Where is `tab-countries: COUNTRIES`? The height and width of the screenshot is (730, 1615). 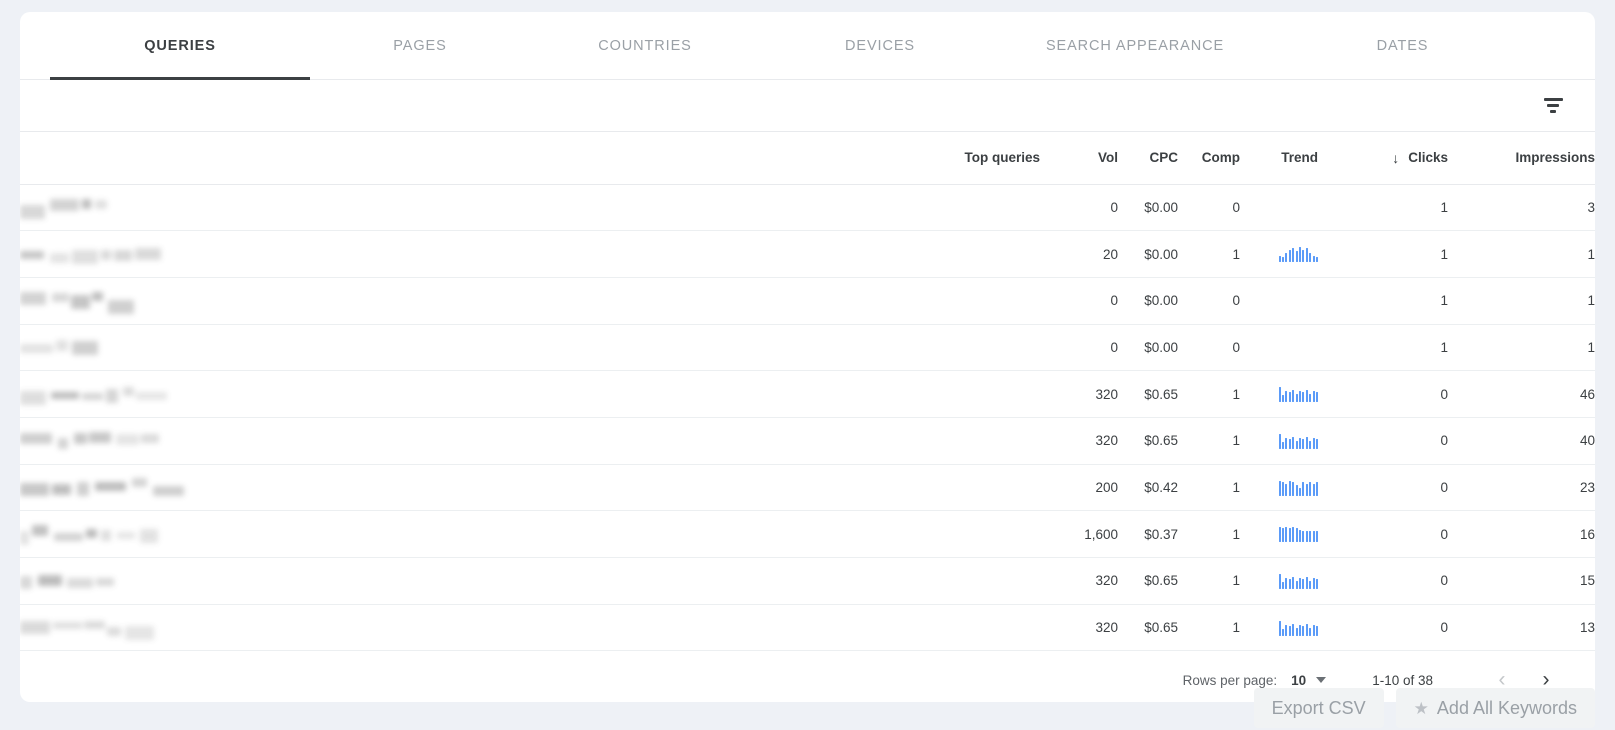
tab-countries: COUNTRIES is located at coordinates (645, 46).